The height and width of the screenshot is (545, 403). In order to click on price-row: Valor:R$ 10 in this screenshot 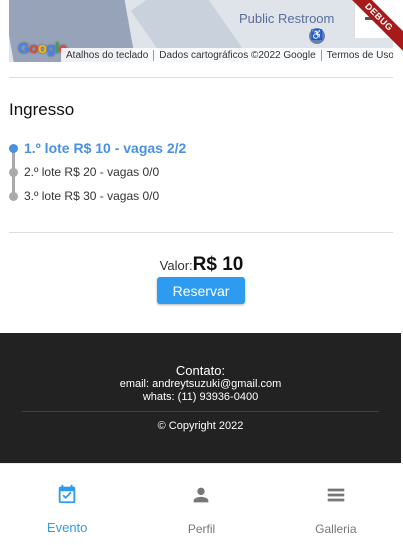, I will do `click(201, 265)`.